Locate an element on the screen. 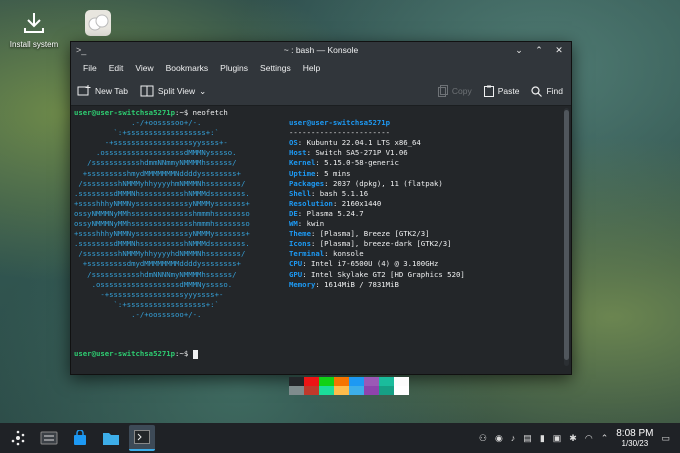  logo-line: +sssshhhyNMMNyssssssssssssyNMMMysssssss+ is located at coordinates (162, 203).